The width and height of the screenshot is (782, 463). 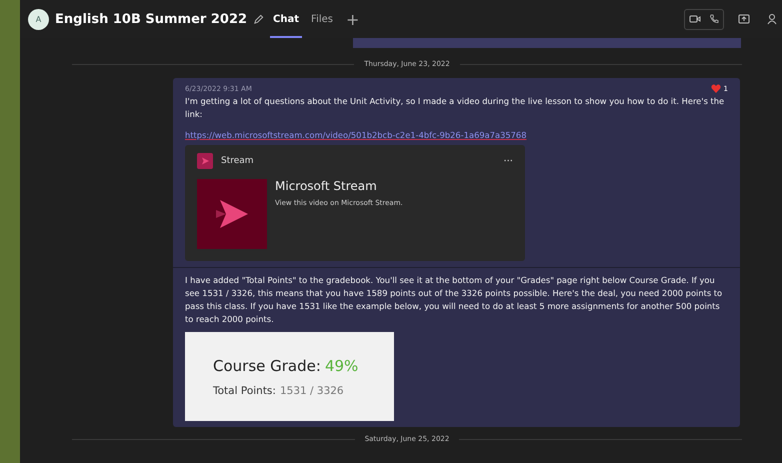 I want to click on preview-title: Microsoft Stream, so click(x=326, y=186).